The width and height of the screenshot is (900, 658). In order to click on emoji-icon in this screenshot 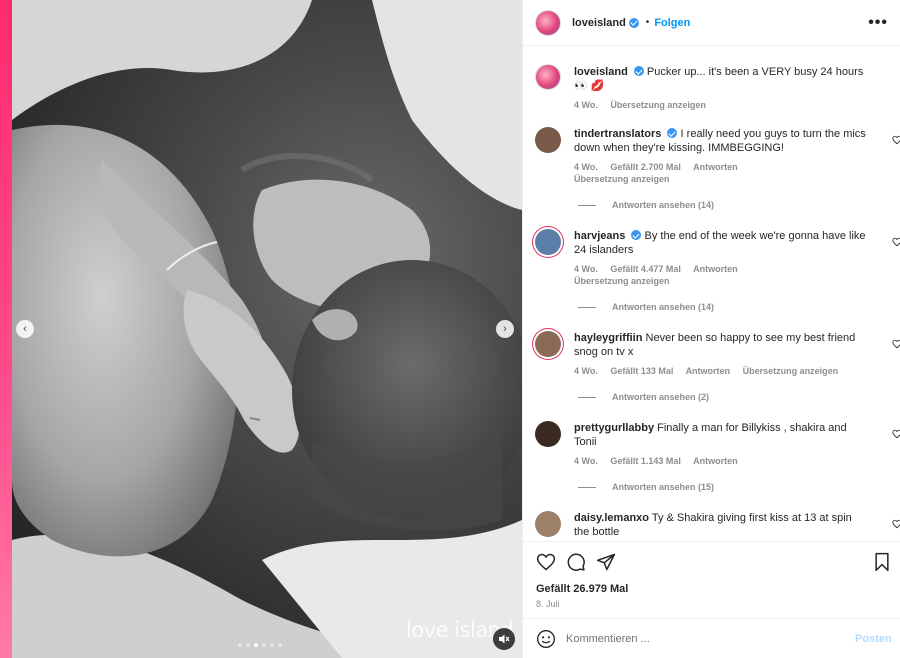, I will do `click(546, 639)`.